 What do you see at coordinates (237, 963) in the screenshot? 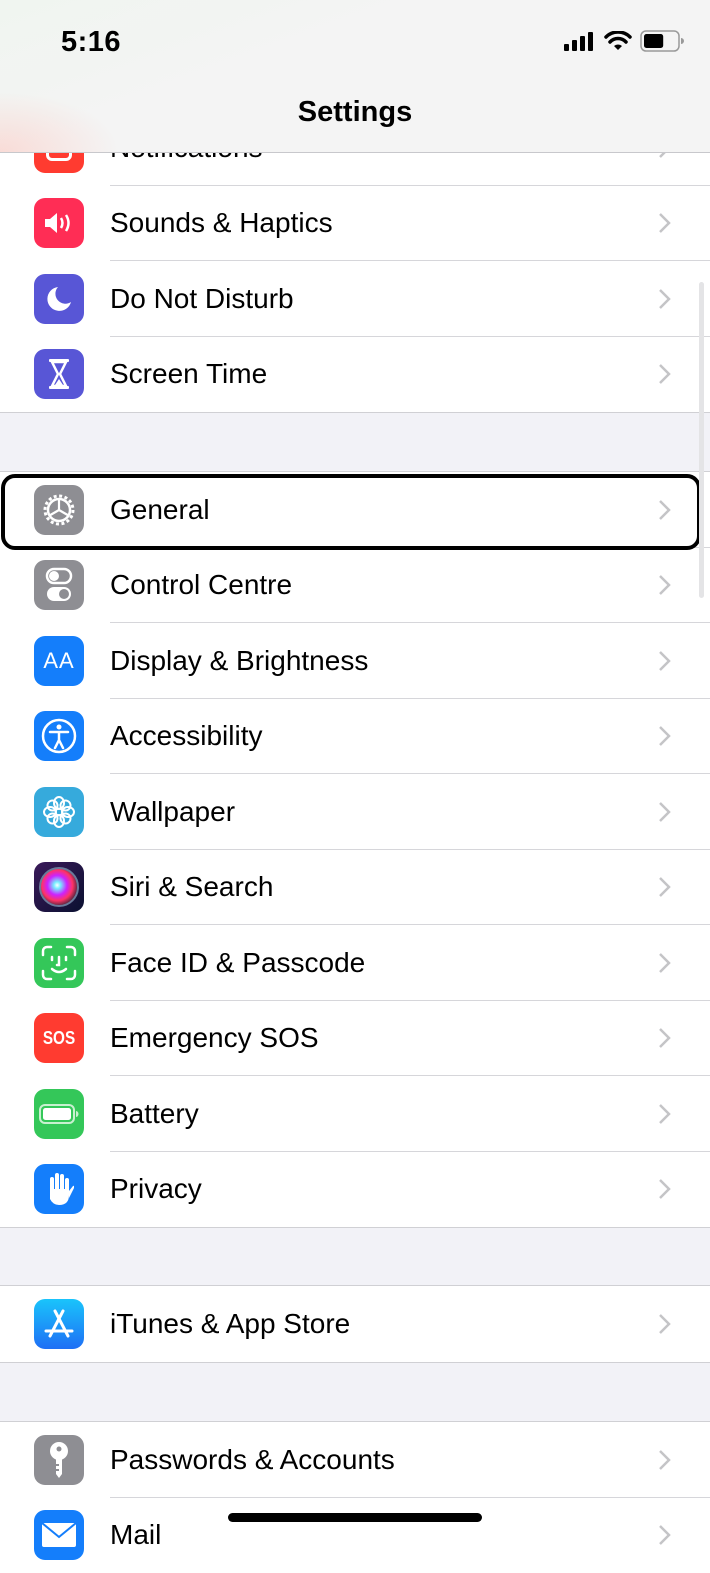
I see `settings-item-label: Face ID & Passcode` at bounding box center [237, 963].